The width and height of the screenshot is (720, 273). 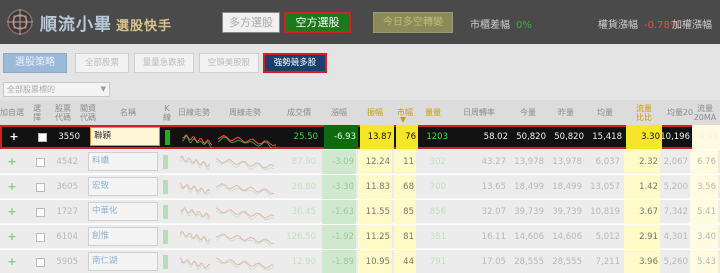 What do you see at coordinates (103, 89) in the screenshot?
I see `chevron-down-icon: ▼` at bounding box center [103, 89].